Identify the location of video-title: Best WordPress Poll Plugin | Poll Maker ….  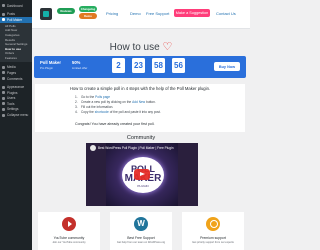
(135, 148).